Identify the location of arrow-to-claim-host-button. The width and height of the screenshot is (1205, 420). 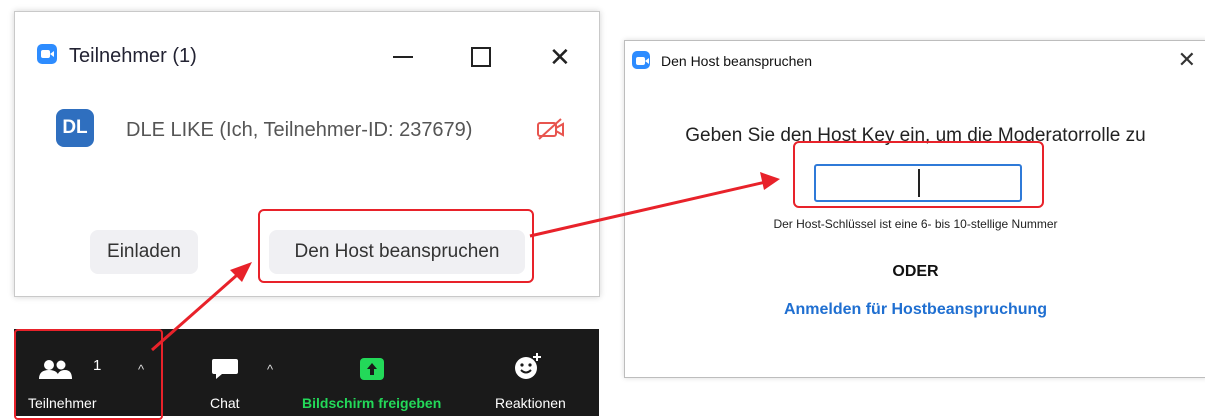
(198, 309).